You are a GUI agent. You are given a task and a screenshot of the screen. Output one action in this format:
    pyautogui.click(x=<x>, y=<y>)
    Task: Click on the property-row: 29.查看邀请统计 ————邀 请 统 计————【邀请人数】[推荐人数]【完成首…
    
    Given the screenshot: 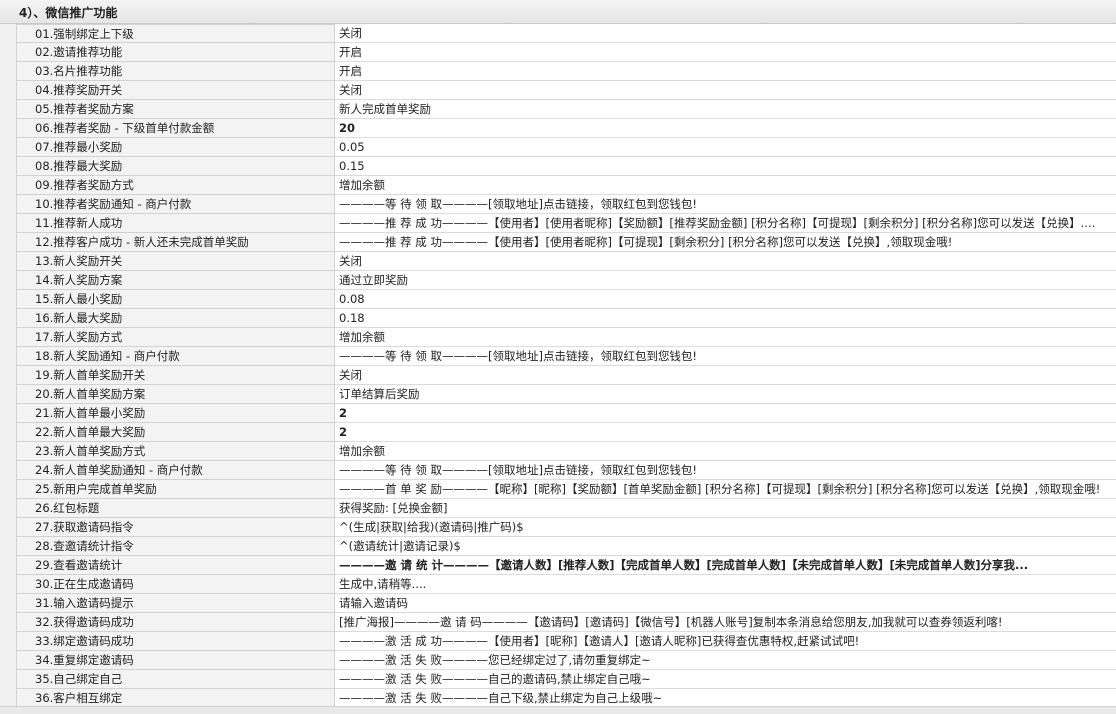 What is the action you would take?
    pyautogui.click(x=558, y=565)
    